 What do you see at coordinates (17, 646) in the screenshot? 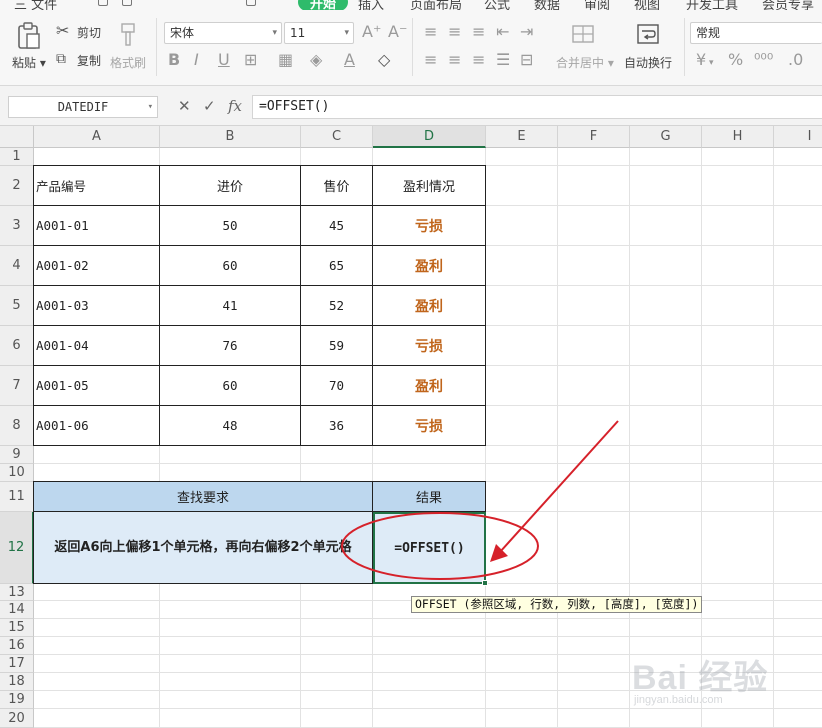
I see `row-header-16: 16` at bounding box center [17, 646].